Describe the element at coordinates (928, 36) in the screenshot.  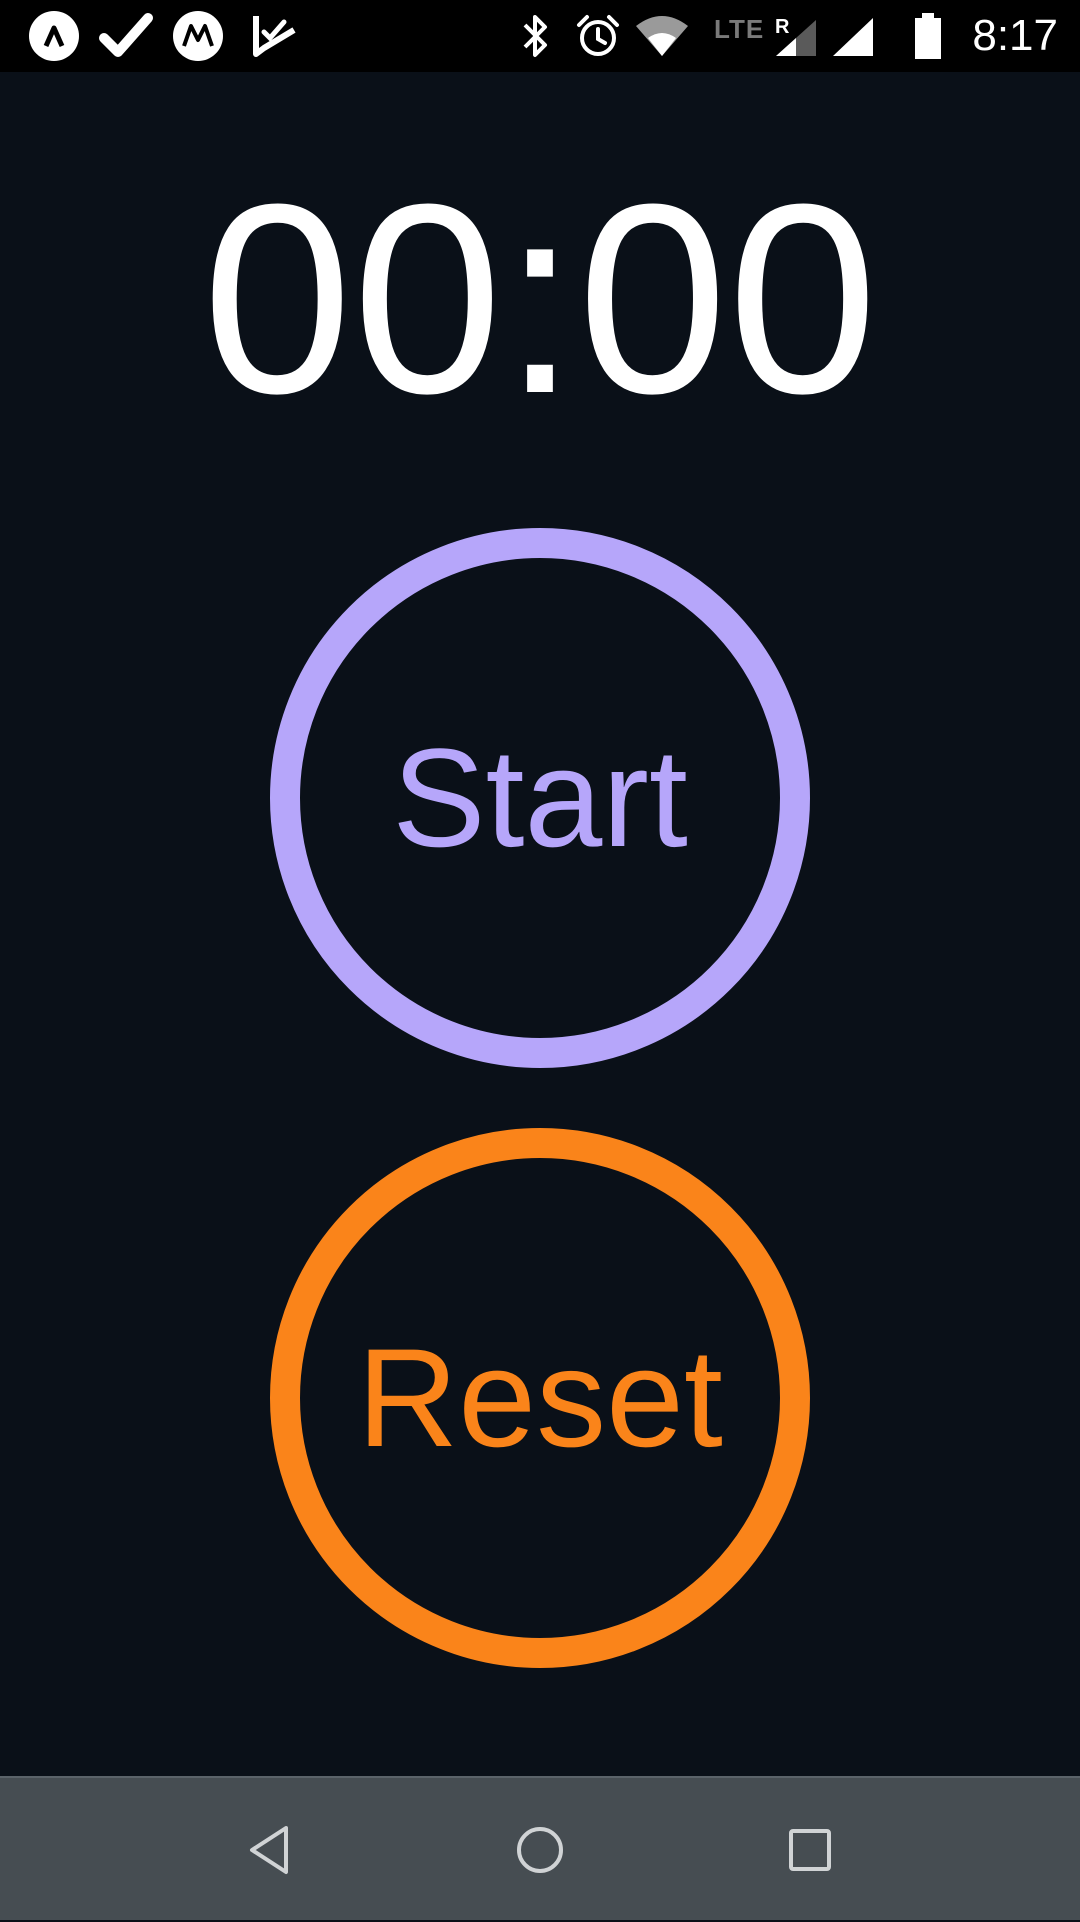
I see `battery-icon` at that location.